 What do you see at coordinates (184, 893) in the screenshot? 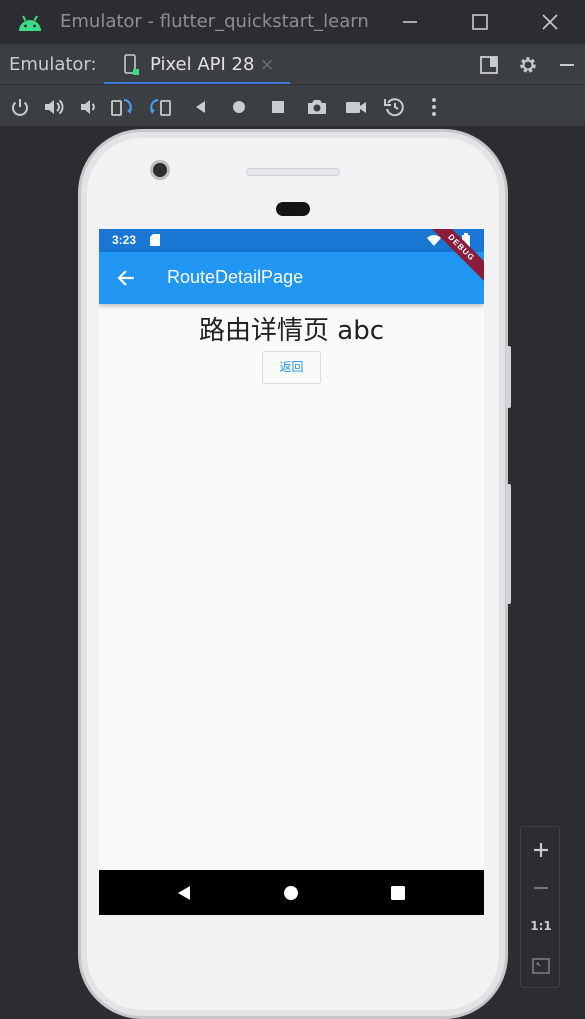
I see `nav-back-icon` at bounding box center [184, 893].